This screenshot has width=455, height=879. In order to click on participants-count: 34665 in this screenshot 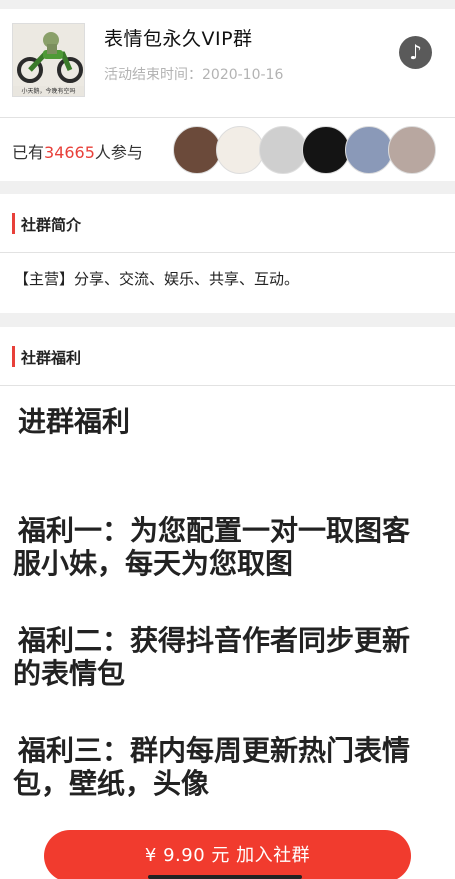, I will do `click(69, 152)`.